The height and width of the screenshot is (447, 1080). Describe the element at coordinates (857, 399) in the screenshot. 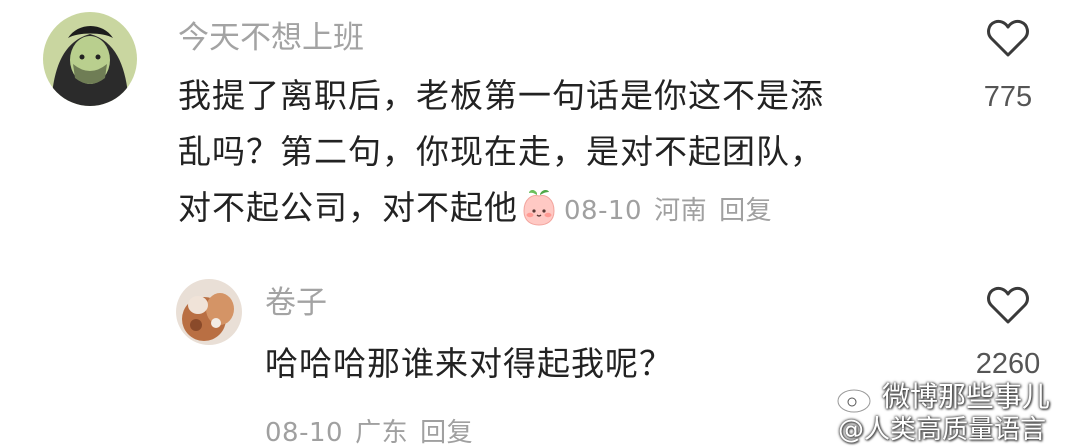

I see `weibo-logo-icon` at that location.